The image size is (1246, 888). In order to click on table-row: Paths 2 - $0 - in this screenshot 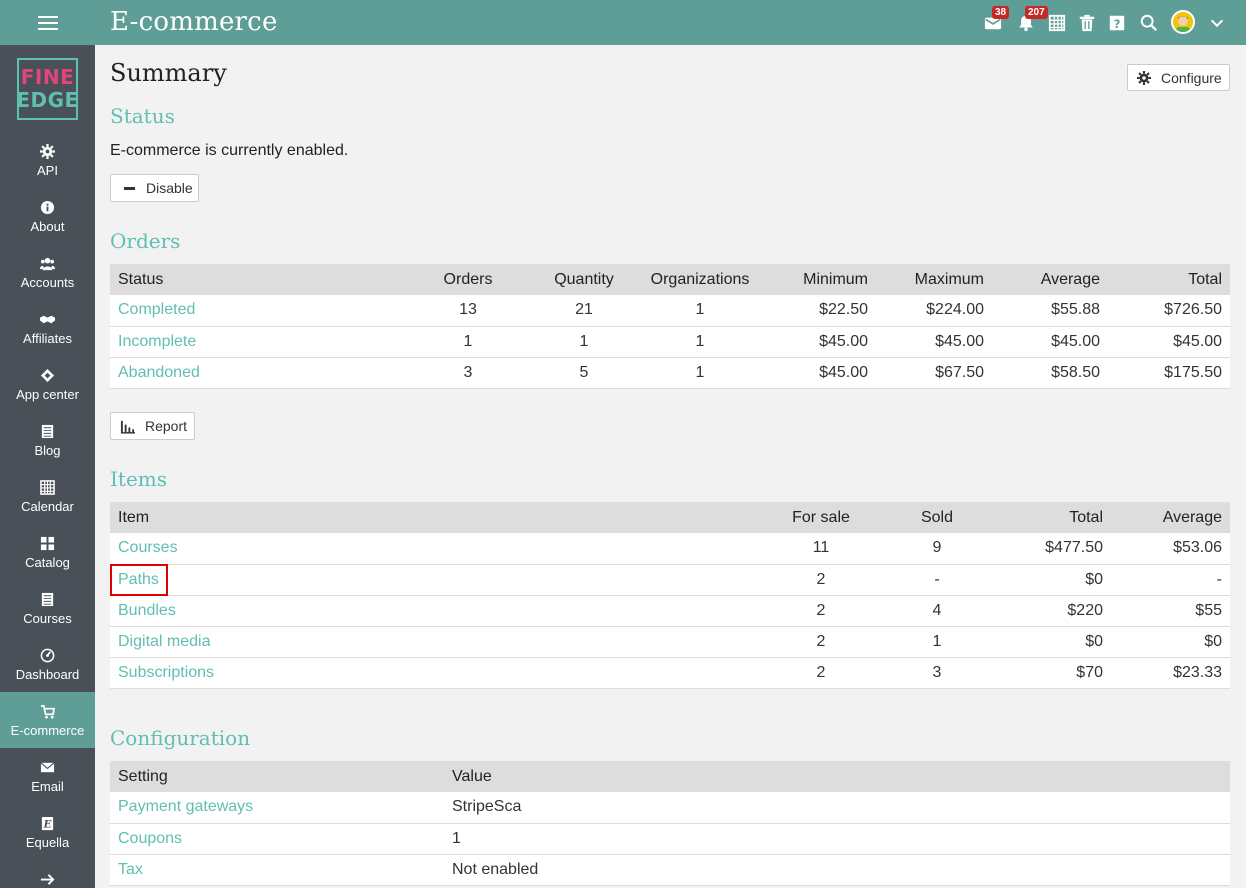, I will do `click(670, 580)`.